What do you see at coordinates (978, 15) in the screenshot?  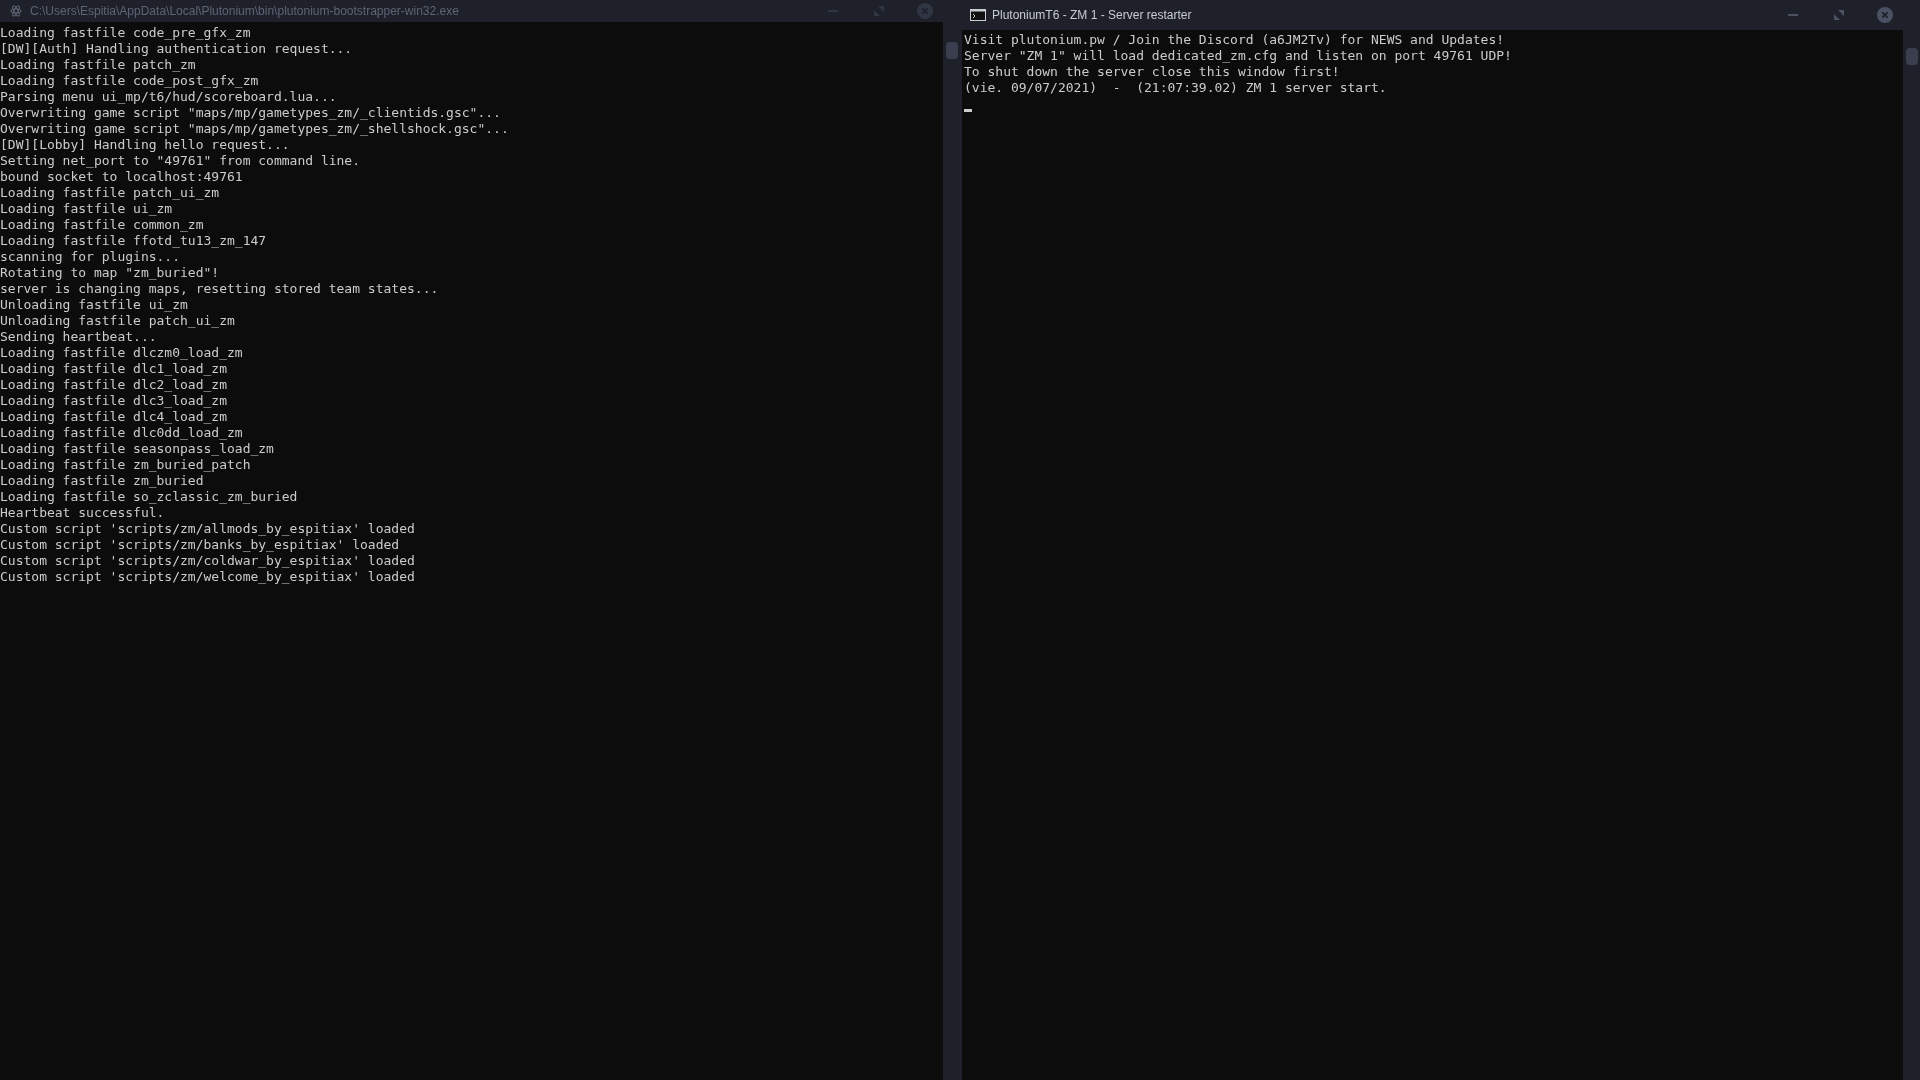 I see `console-icon` at bounding box center [978, 15].